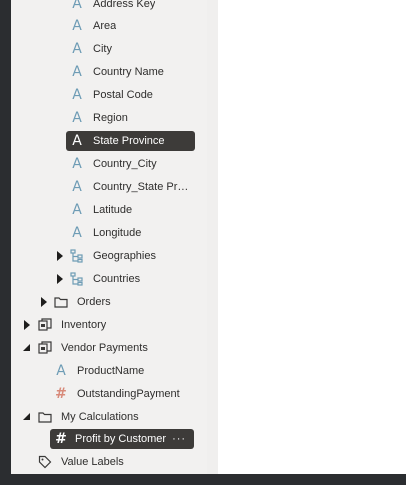 Image resolution: width=406 pixels, height=485 pixels. Describe the element at coordinates (179, 439) in the screenshot. I see `more-options-icon: ···` at that location.